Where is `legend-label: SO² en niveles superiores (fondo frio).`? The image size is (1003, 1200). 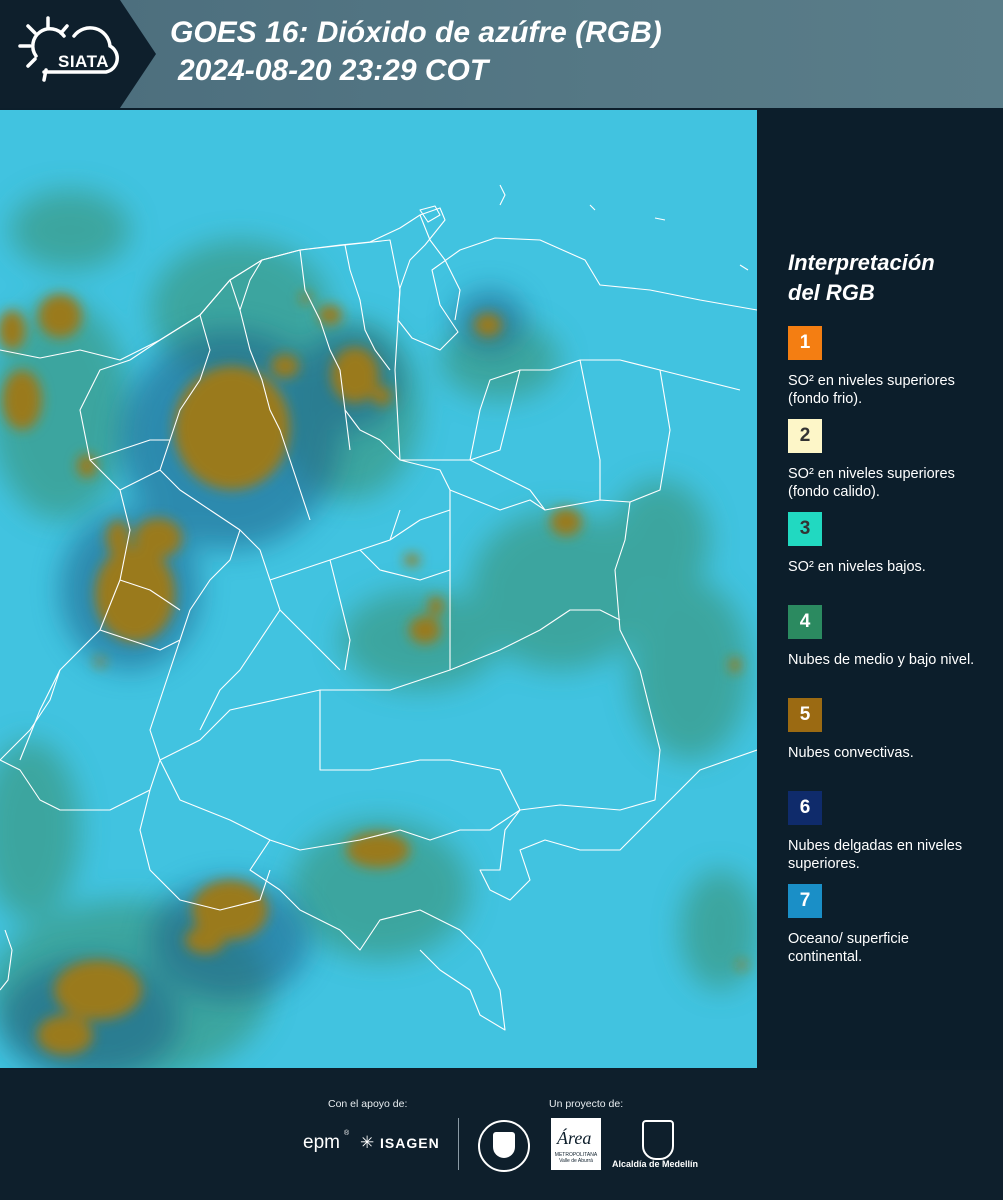
legend-label: SO² en niveles superiores (fondo frio). is located at coordinates (871, 390).